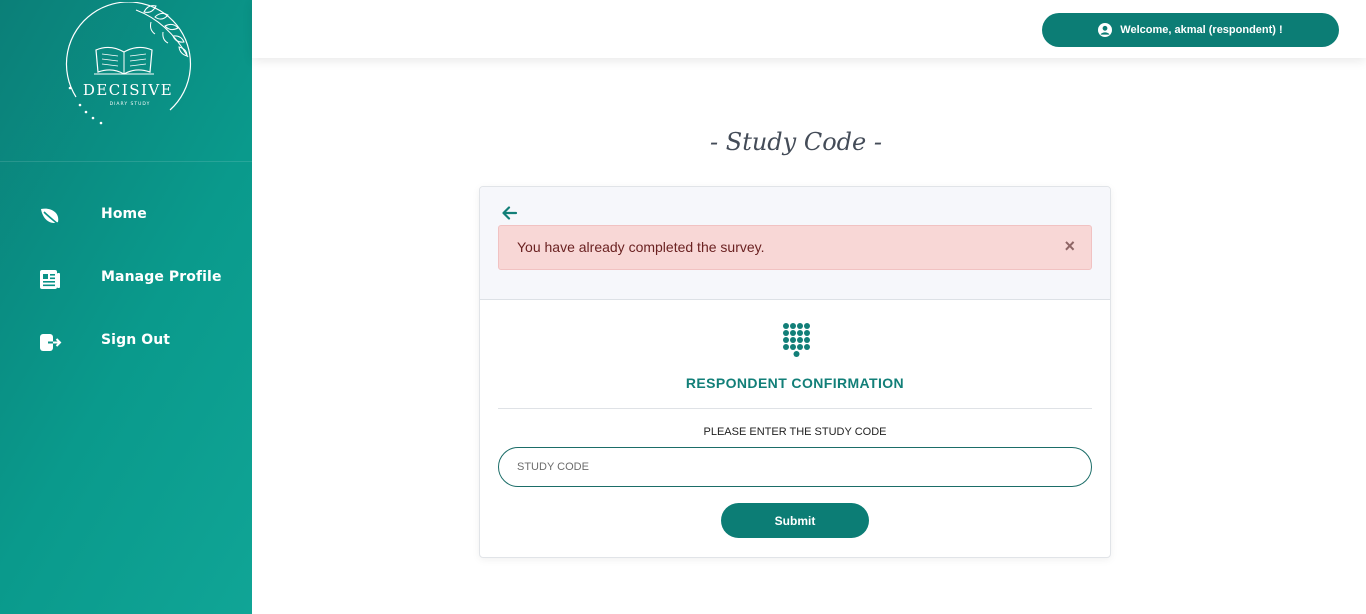  What do you see at coordinates (1069, 246) in the screenshot?
I see `close-icon: ×` at bounding box center [1069, 246].